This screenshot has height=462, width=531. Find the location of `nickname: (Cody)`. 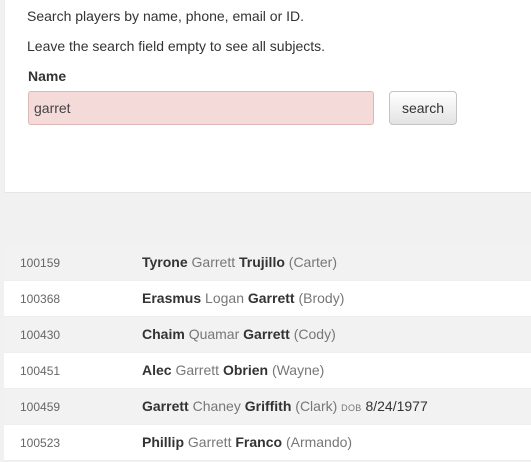

nickname: (Cody) is located at coordinates (314, 334).